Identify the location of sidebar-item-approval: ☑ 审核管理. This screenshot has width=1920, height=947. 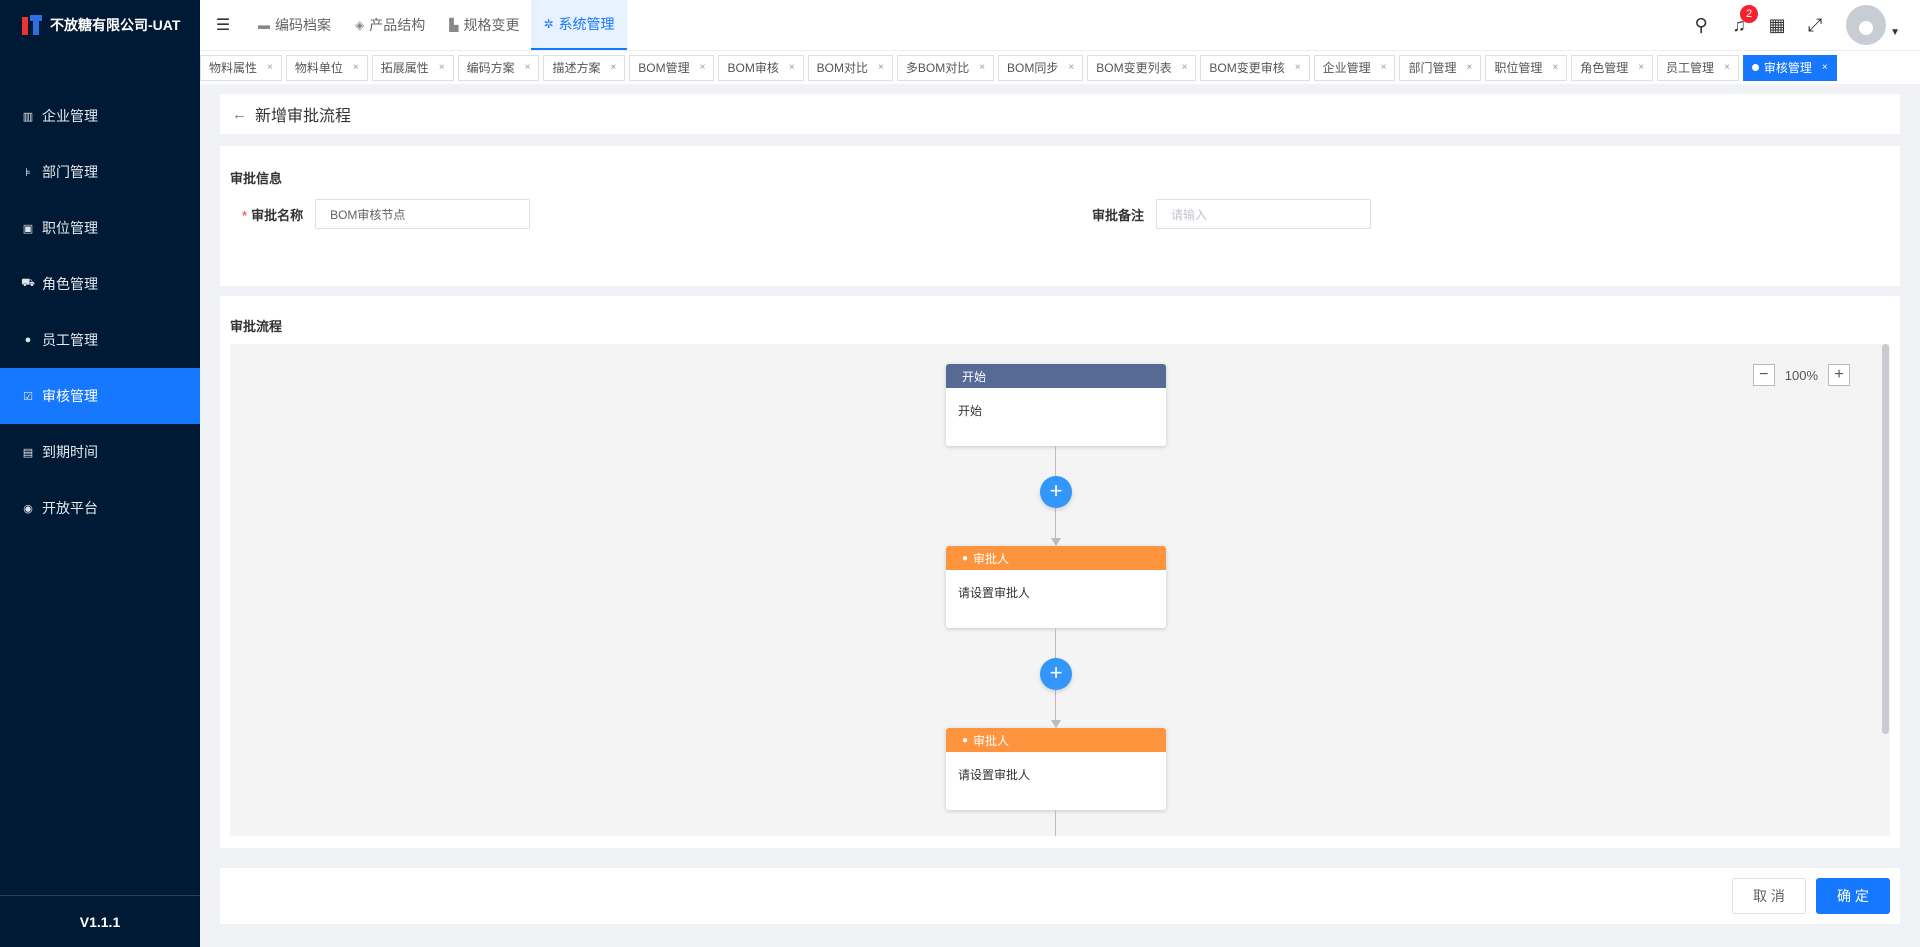
(100, 396).